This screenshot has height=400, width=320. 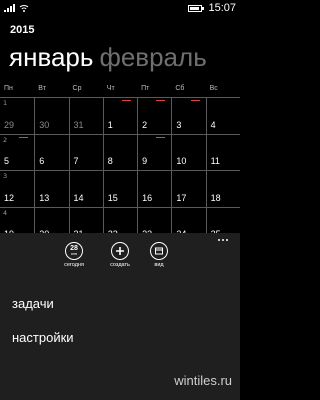 What do you see at coordinates (213, 88) in the screenshot?
I see `weekday-label: Вс` at bounding box center [213, 88].